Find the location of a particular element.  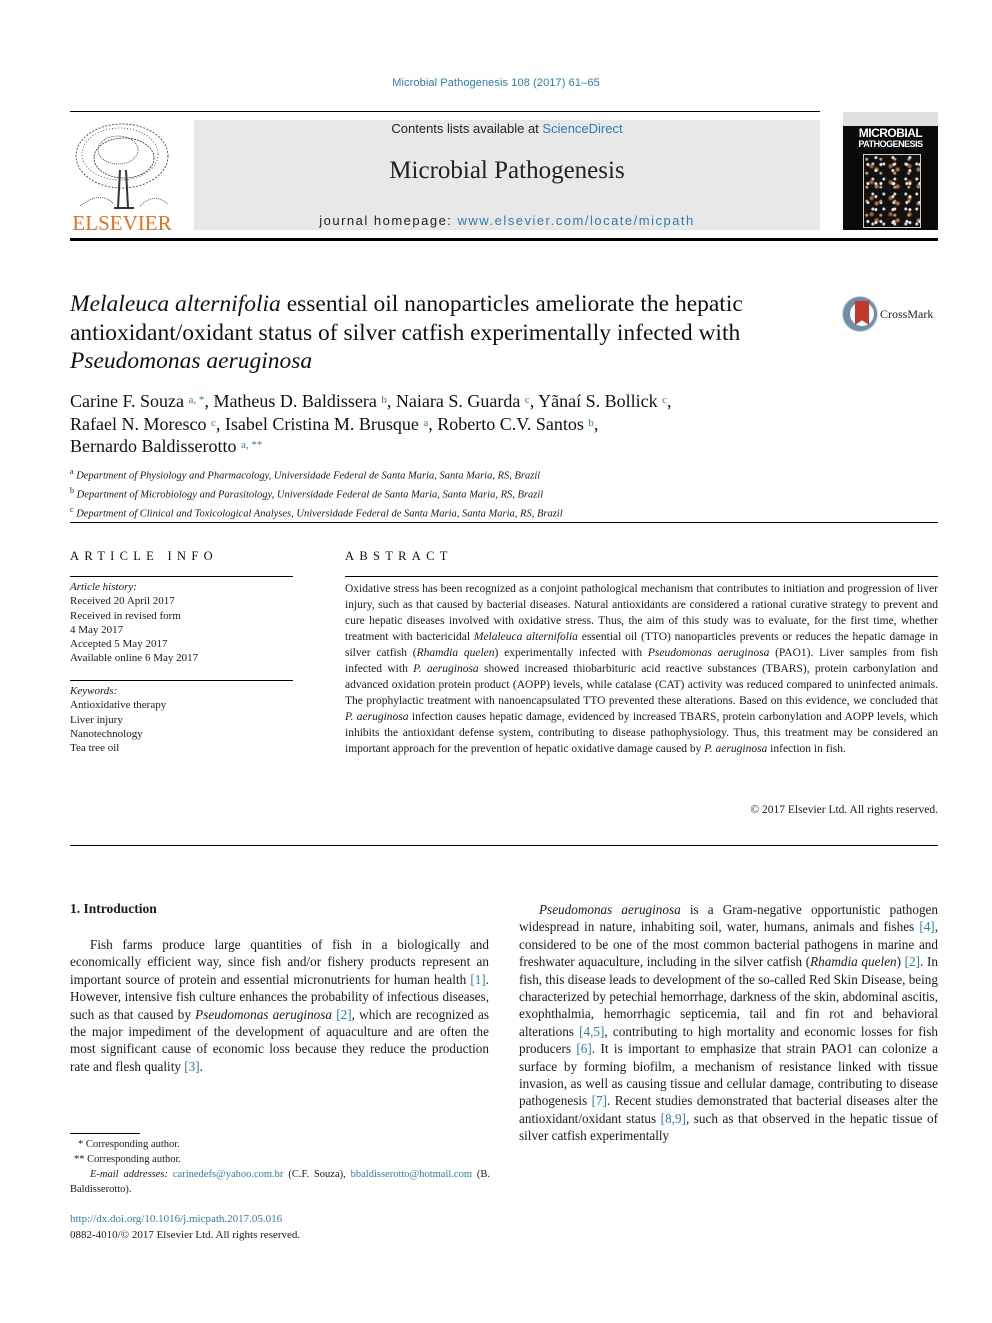

author-affiliation-marker: a, * is located at coordinates (197, 400).